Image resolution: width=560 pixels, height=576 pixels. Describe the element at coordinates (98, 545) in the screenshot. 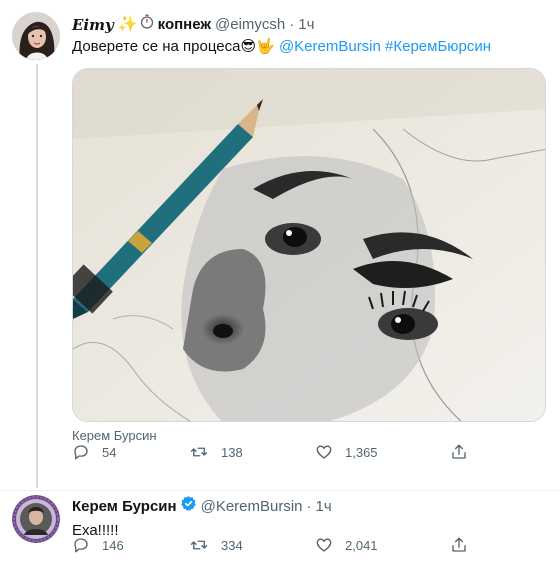

I see `reply-button: 146` at that location.